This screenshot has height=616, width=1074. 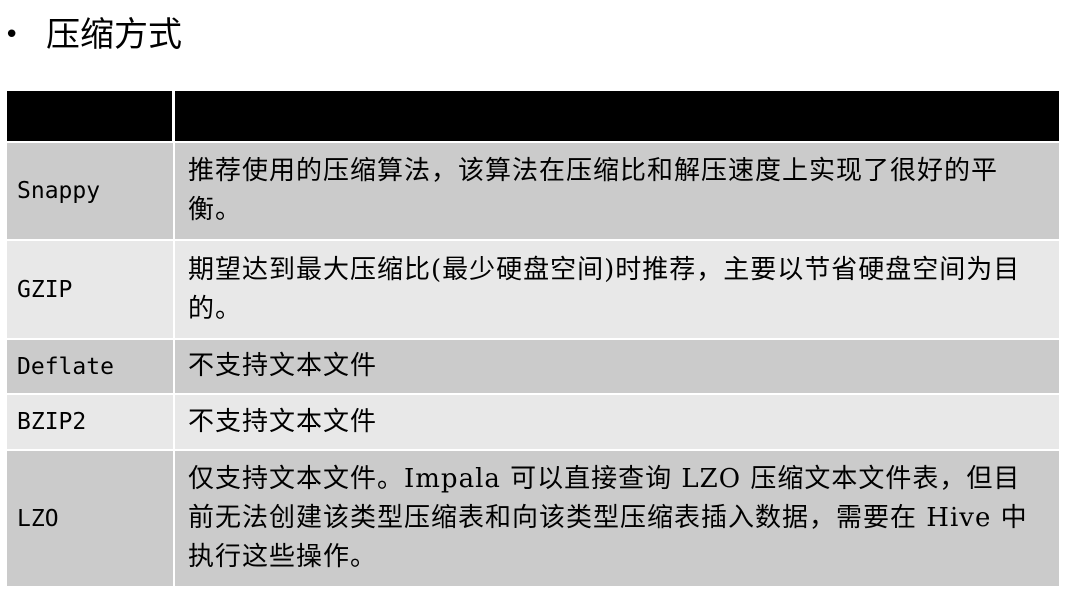 What do you see at coordinates (593, 190) in the screenshot?
I see `codec-description: 推荐使用的压缩算法，该算法在压缩比和解压速度上实现了很好的平衡。` at bounding box center [593, 190].